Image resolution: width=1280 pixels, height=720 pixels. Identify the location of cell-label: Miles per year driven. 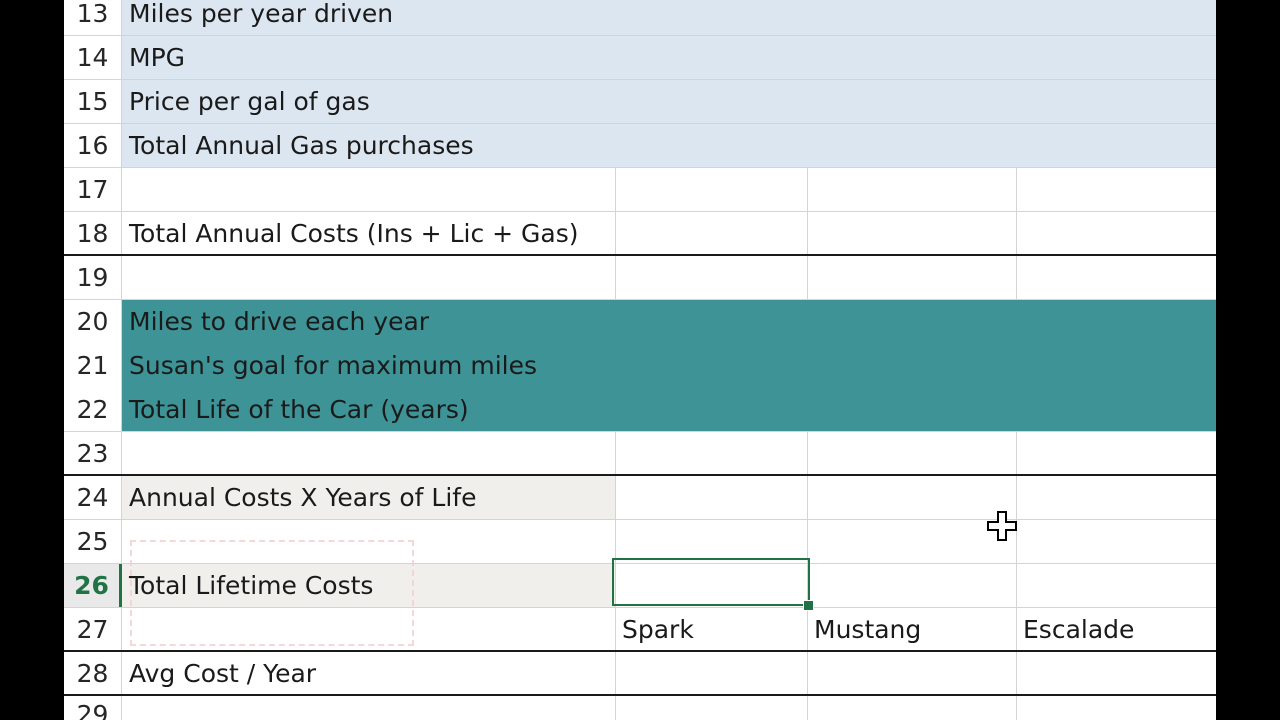
(669, 17).